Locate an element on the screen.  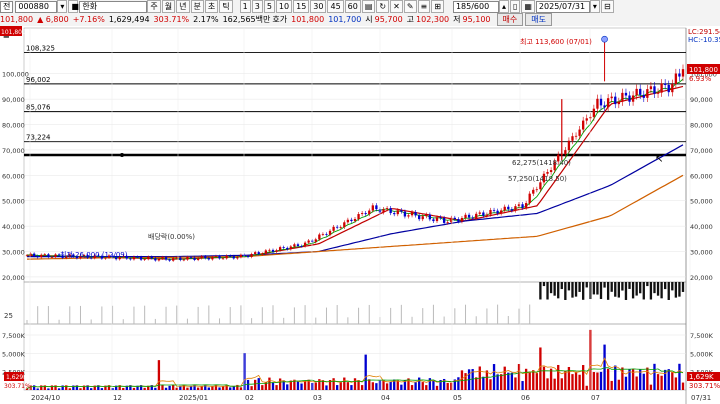
date-picker-icon: ▾ is located at coordinates (594, 6).